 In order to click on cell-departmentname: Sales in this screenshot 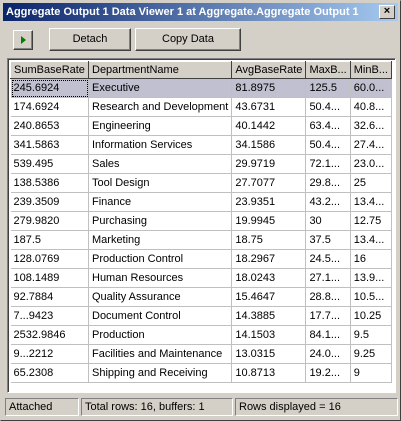, I will do `click(160, 164)`.